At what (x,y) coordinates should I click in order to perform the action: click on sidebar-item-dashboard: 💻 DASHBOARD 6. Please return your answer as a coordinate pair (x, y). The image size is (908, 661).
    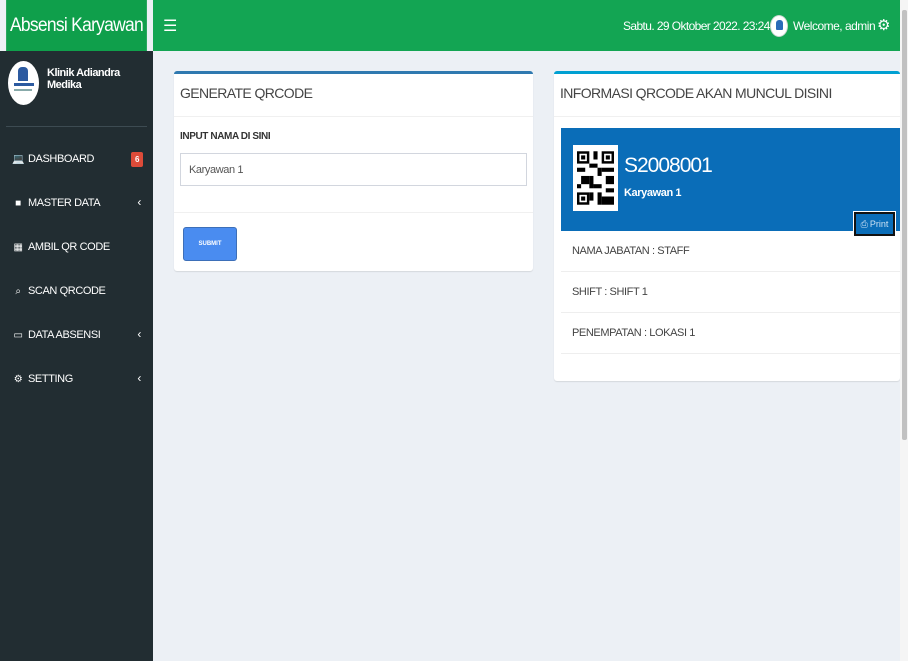
    Looking at the image, I should click on (76, 159).